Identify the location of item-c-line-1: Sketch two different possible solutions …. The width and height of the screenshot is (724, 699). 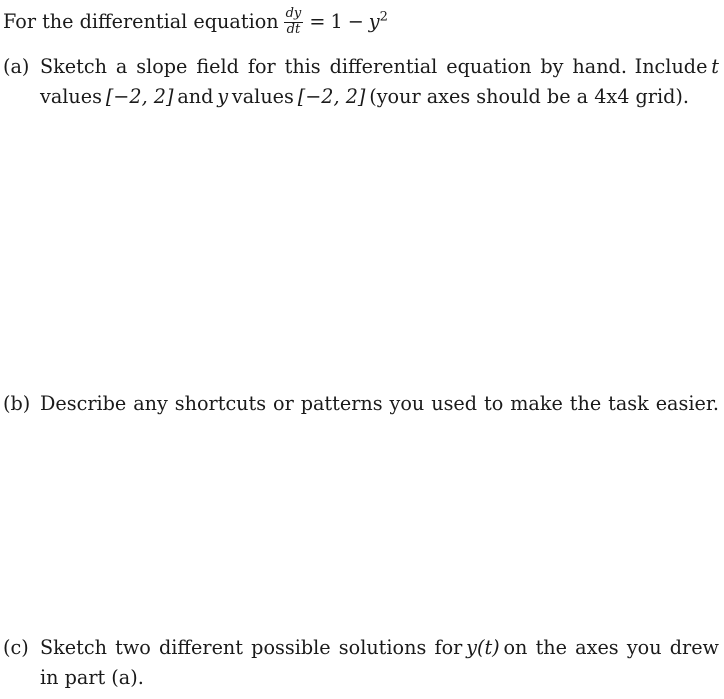
(379, 648).